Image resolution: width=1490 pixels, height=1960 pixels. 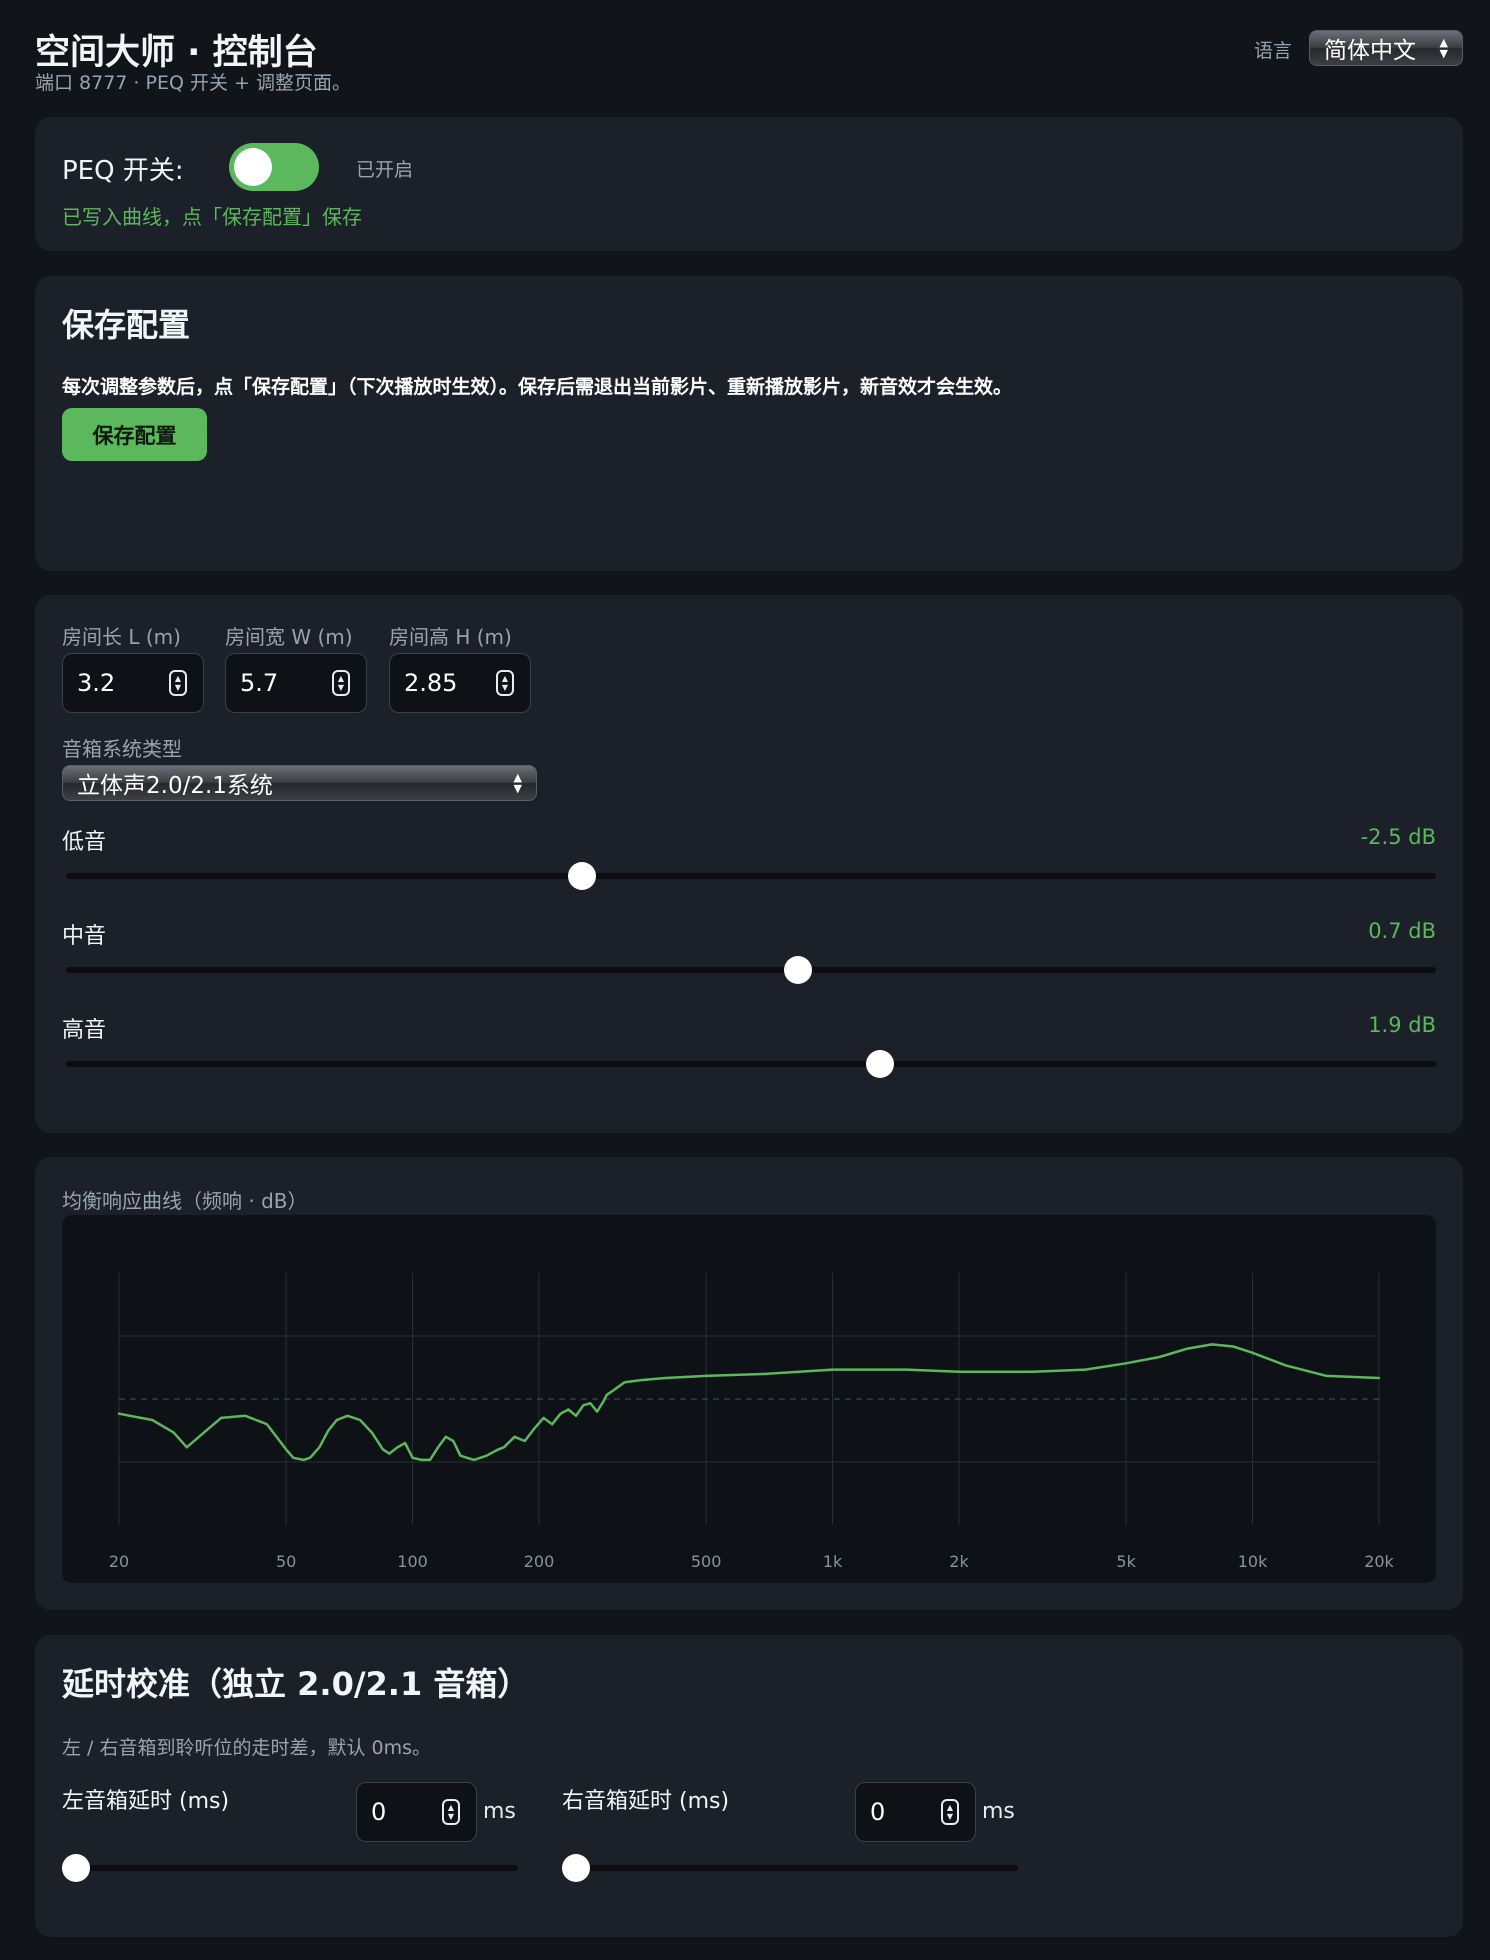 What do you see at coordinates (385, 170) in the screenshot?
I see `peq-state-text: 已开启` at bounding box center [385, 170].